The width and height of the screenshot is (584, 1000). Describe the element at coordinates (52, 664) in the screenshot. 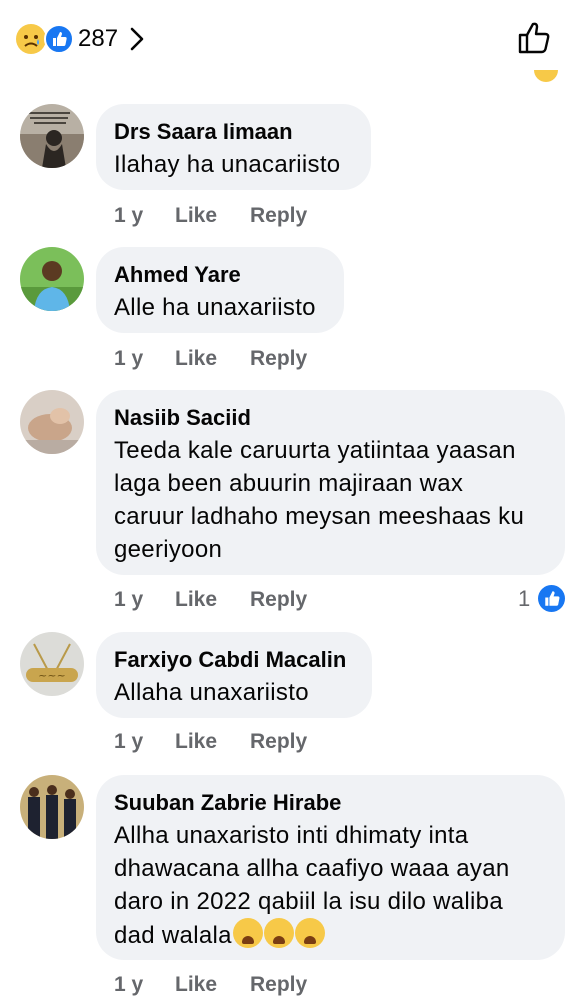

I see `avatar: ~~~` at that location.